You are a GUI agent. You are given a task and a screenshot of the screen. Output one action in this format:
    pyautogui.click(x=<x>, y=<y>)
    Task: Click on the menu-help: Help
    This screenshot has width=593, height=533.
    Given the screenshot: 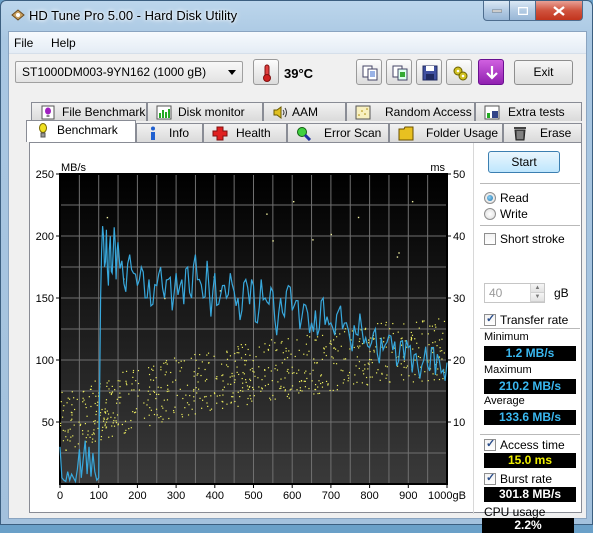 What is the action you would take?
    pyautogui.click(x=63, y=43)
    